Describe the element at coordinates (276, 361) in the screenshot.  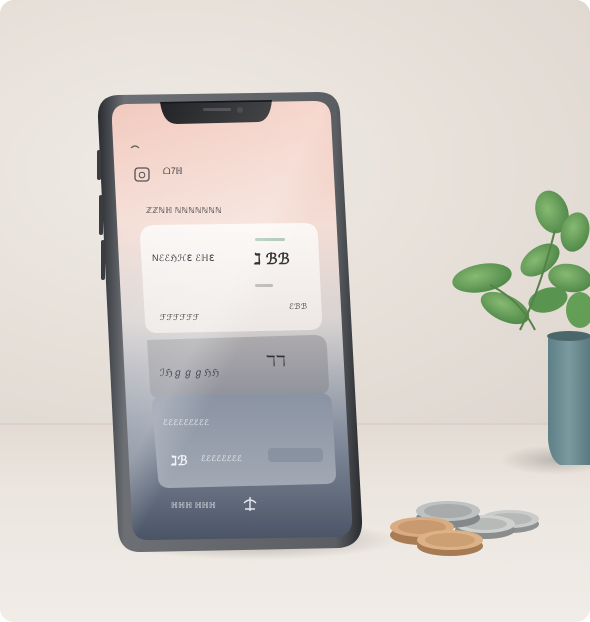
I see `card-2-value: ℸℸ` at that location.